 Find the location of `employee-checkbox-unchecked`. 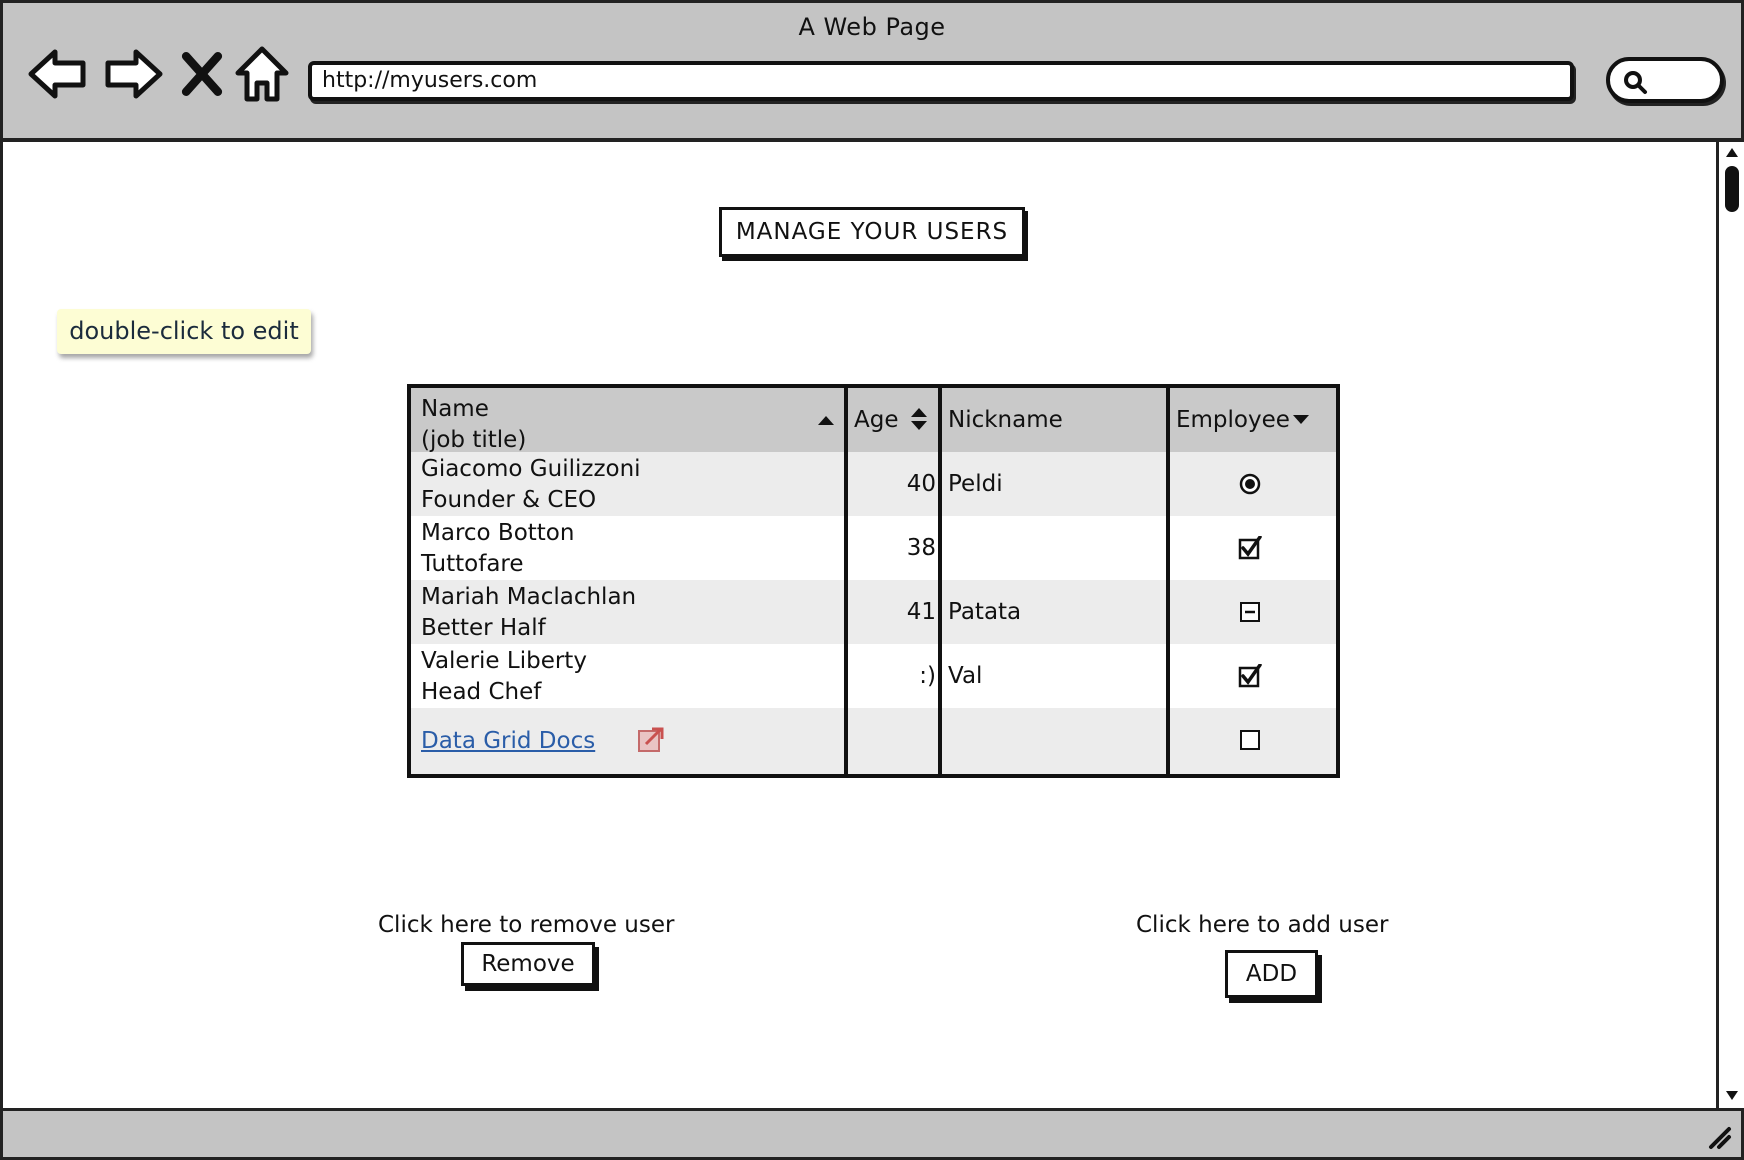

employee-checkbox-unchecked is located at coordinates (1250, 740).